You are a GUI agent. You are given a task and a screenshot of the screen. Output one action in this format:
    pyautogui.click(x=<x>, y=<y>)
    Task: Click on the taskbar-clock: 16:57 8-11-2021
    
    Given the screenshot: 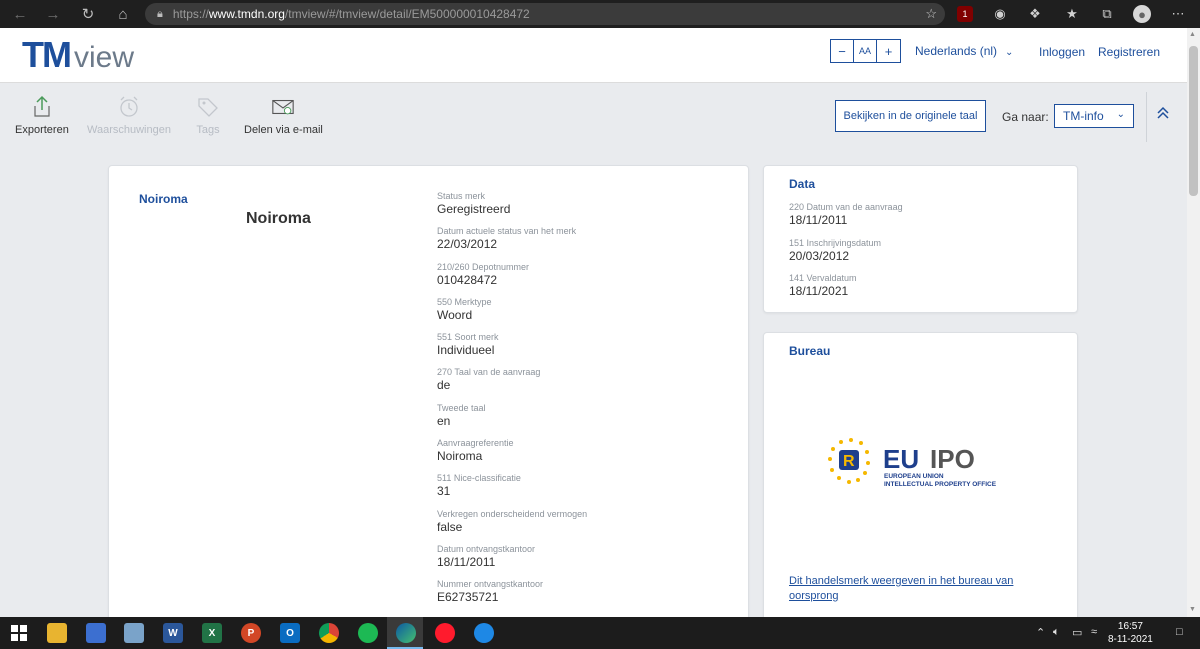 What is the action you would take?
    pyautogui.click(x=1130, y=633)
    